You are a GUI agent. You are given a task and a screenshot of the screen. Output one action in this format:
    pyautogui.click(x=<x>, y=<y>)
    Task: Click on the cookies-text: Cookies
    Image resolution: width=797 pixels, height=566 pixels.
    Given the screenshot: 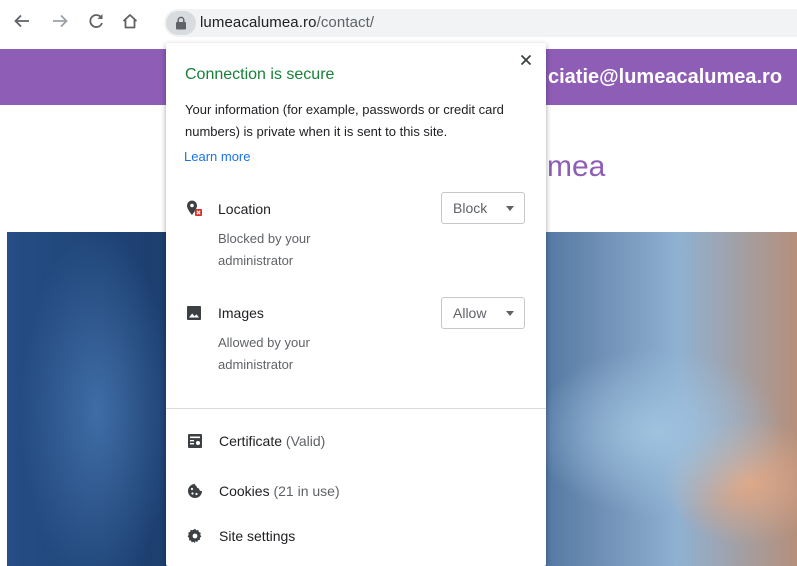 What is the action you would take?
    pyautogui.click(x=244, y=491)
    